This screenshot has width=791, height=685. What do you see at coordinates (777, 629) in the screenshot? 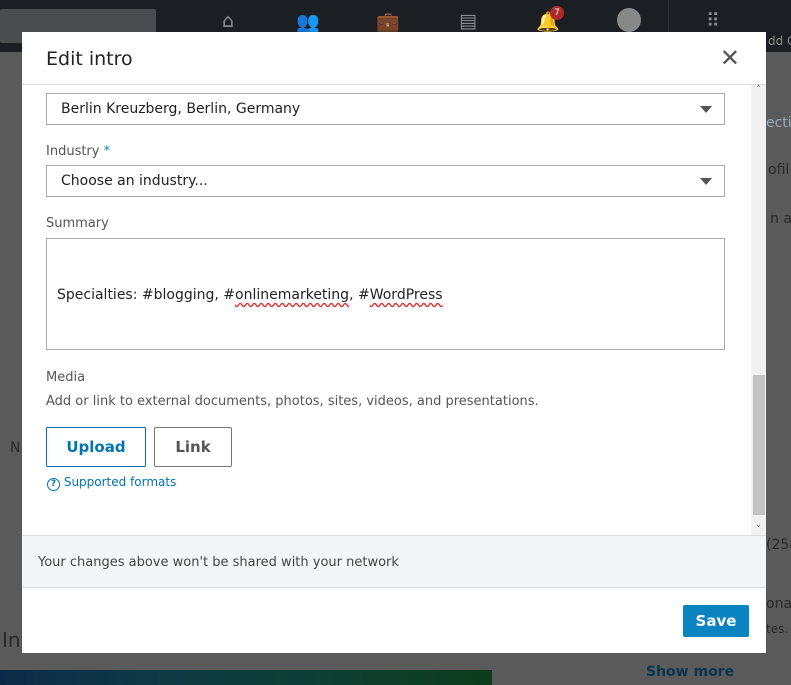
I see `bg-text: tes.` at bounding box center [777, 629].